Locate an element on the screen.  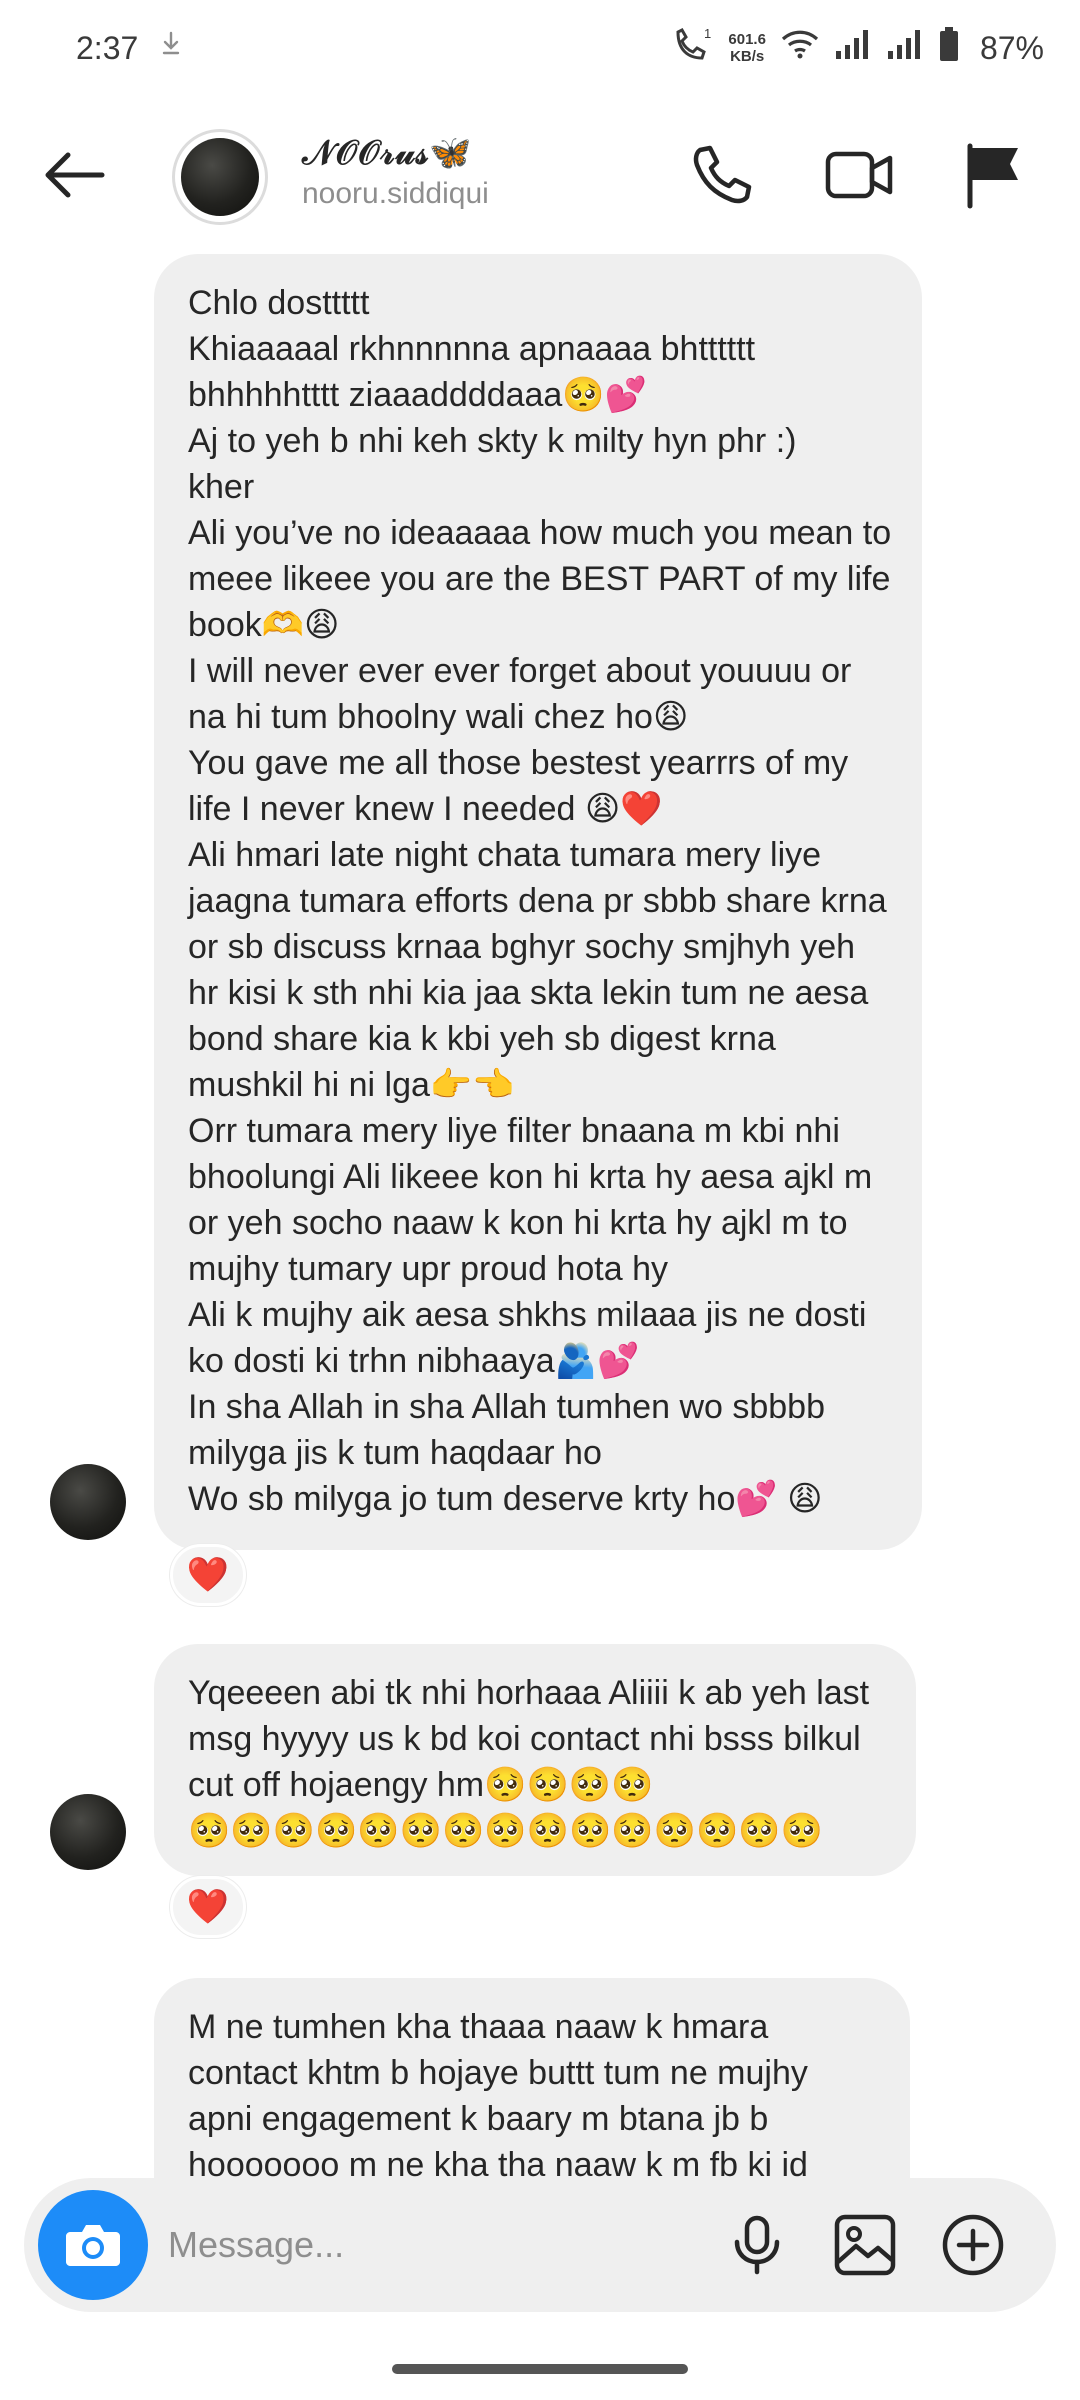
camera-button is located at coordinates (93, 2245).